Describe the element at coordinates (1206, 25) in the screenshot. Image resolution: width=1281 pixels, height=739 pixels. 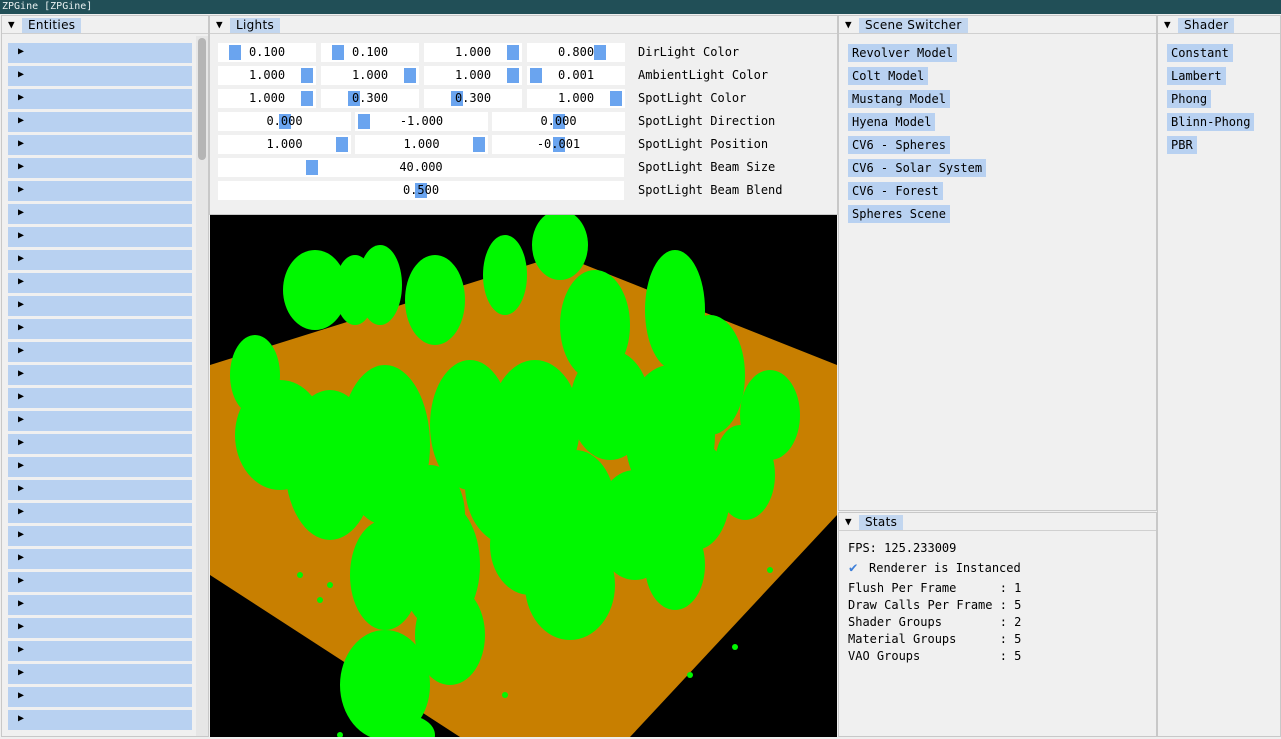
I see `shader-title: Shader` at that location.